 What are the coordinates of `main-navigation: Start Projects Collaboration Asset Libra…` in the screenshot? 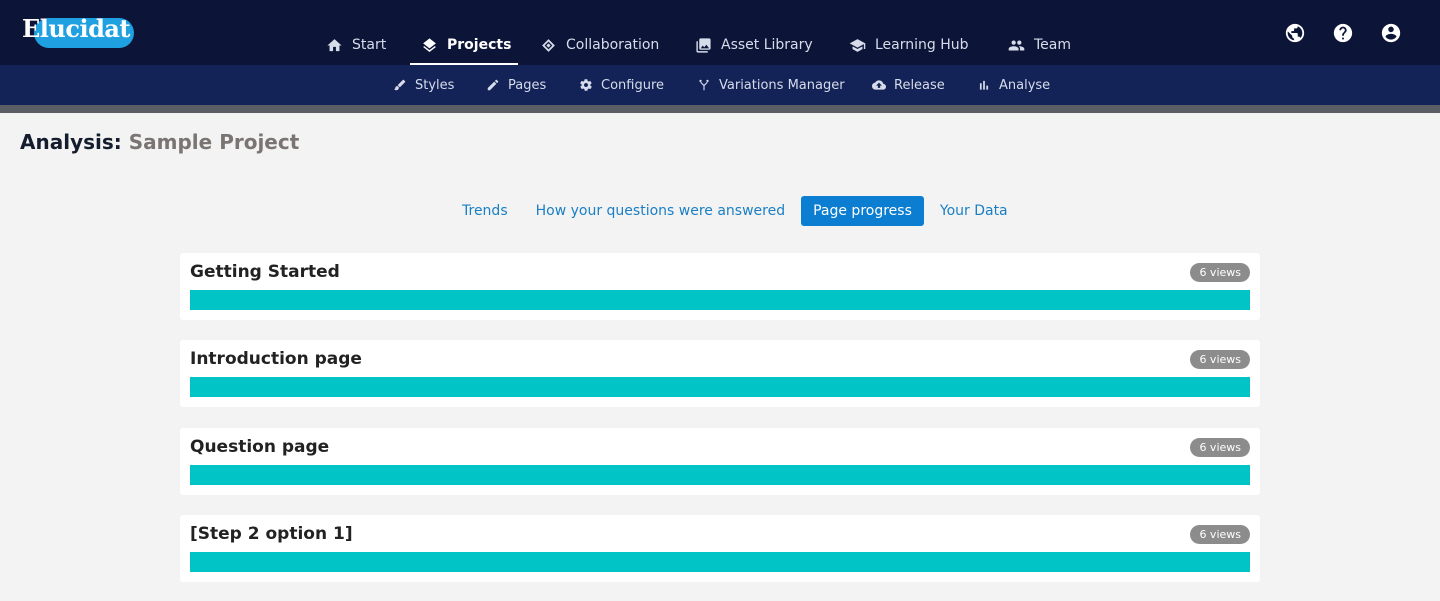 It's located at (720, 46).